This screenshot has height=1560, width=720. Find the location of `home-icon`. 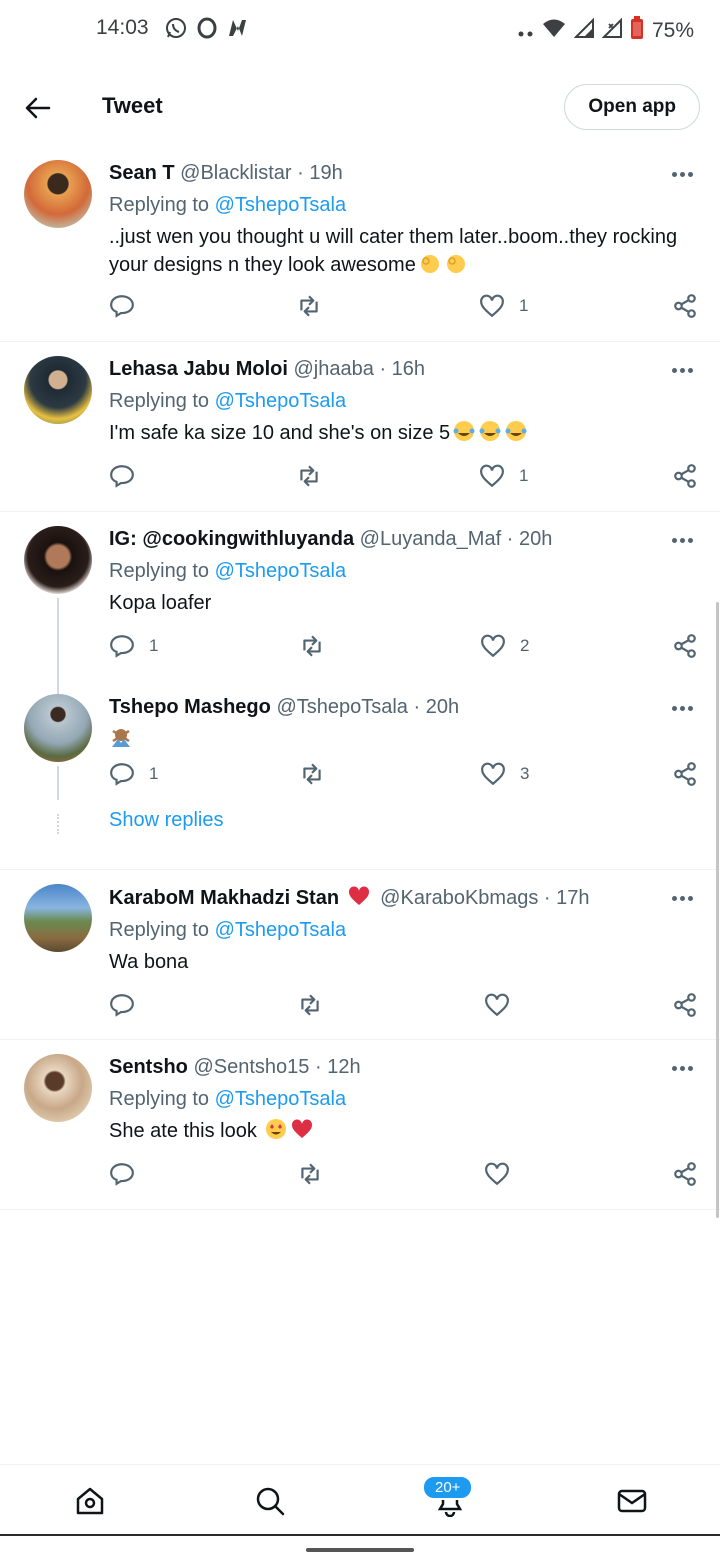

home-icon is located at coordinates (90, 1501).